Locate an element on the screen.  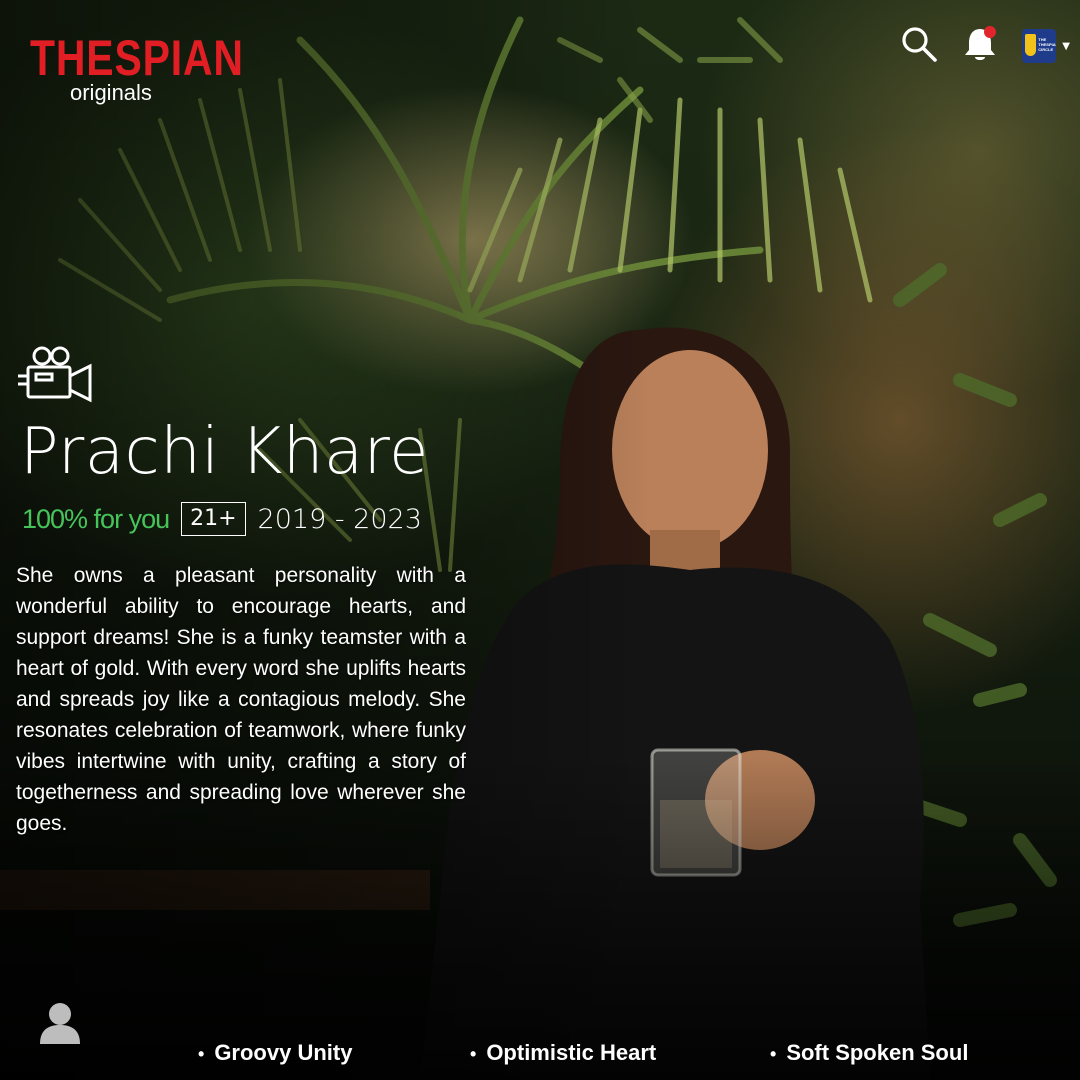
profile-menu: THE THESPIAN CIRCLE ▼ is located at coordinates (1046, 46).